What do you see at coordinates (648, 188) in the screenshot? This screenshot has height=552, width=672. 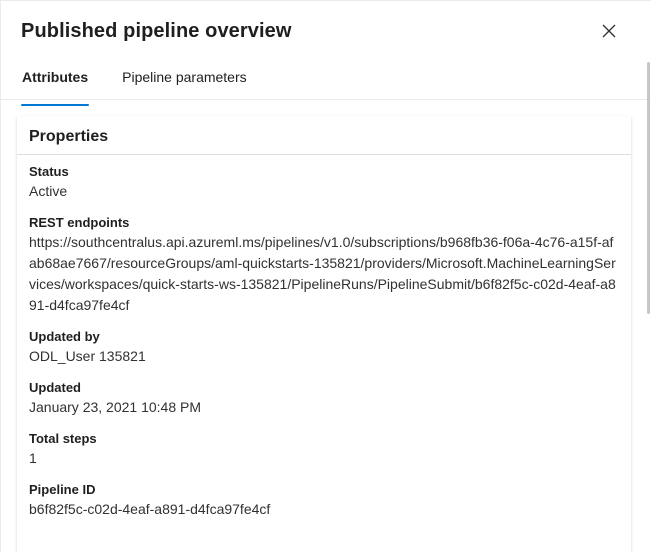 I see `scrollbar-thumb` at bounding box center [648, 188].